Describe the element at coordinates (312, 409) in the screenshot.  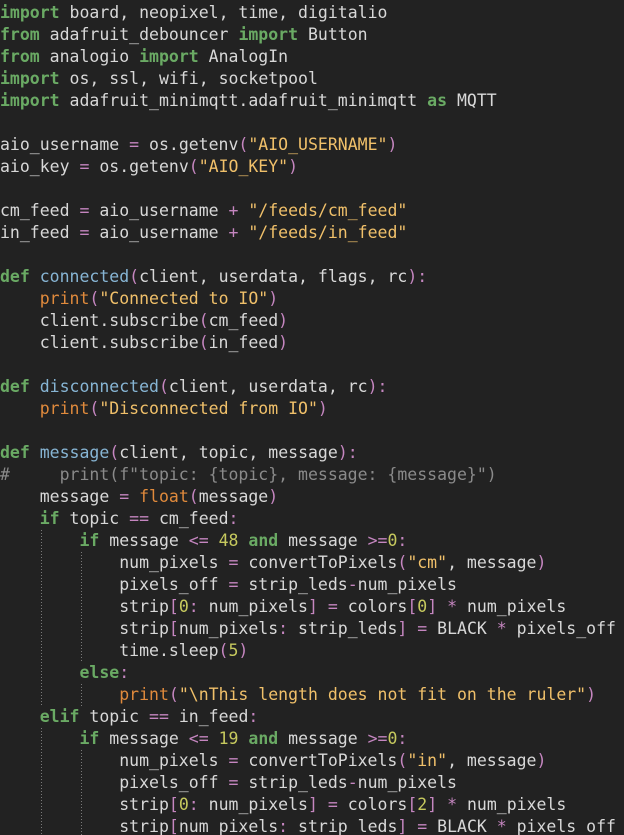
I see `code-line: print("Disconnected from IO")` at that location.